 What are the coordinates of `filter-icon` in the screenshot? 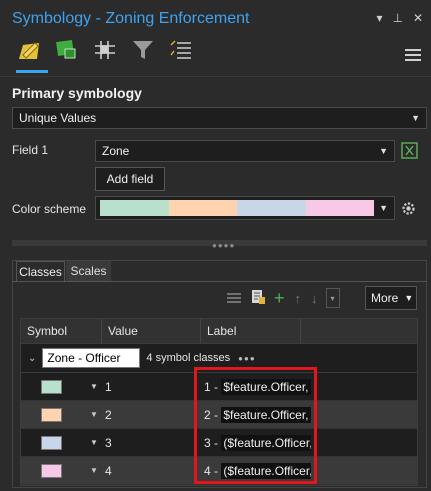 It's located at (143, 50).